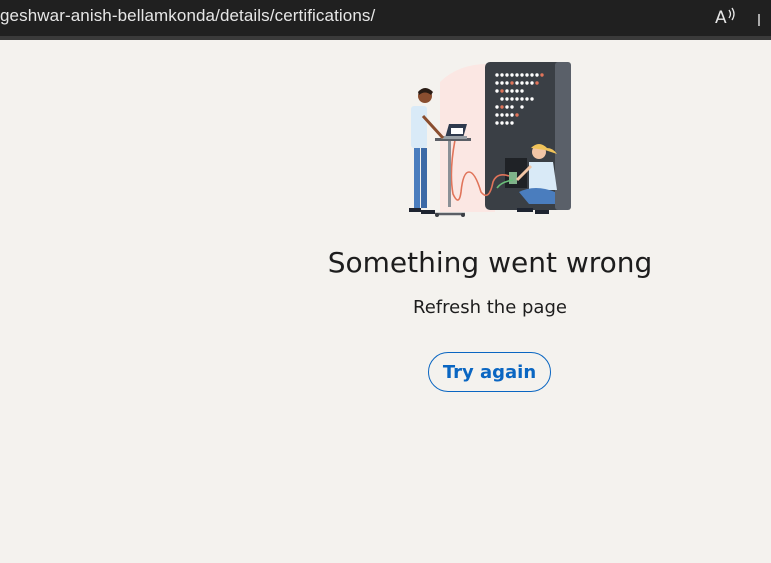 This screenshot has width=771, height=563. Describe the element at coordinates (490, 307) in the screenshot. I see `error-subtitle: Refresh the page` at that location.